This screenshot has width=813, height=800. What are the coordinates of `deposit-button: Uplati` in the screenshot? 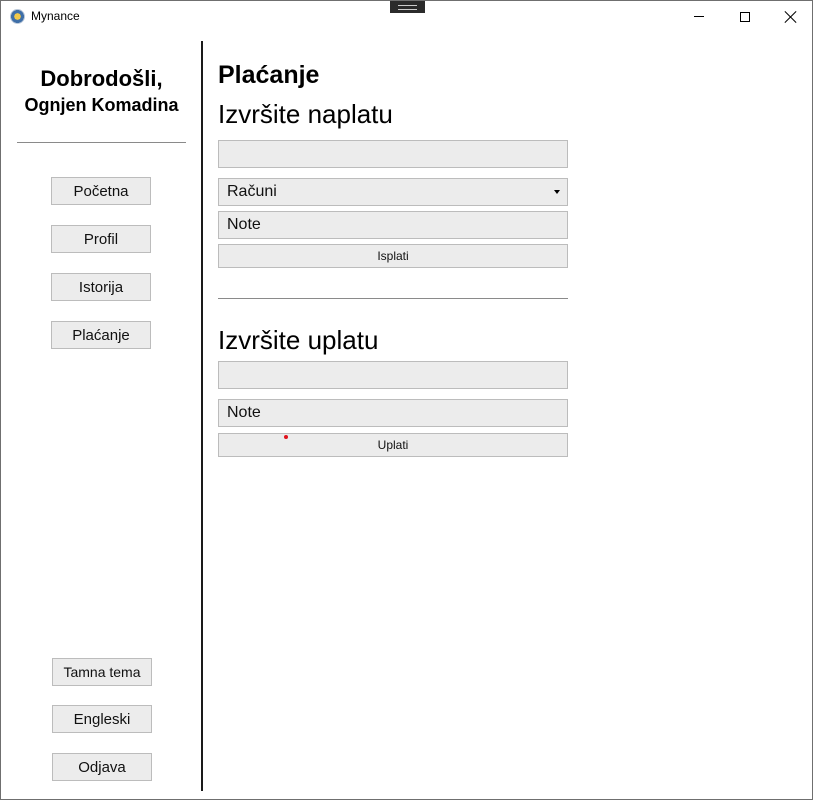 It's located at (393, 445).